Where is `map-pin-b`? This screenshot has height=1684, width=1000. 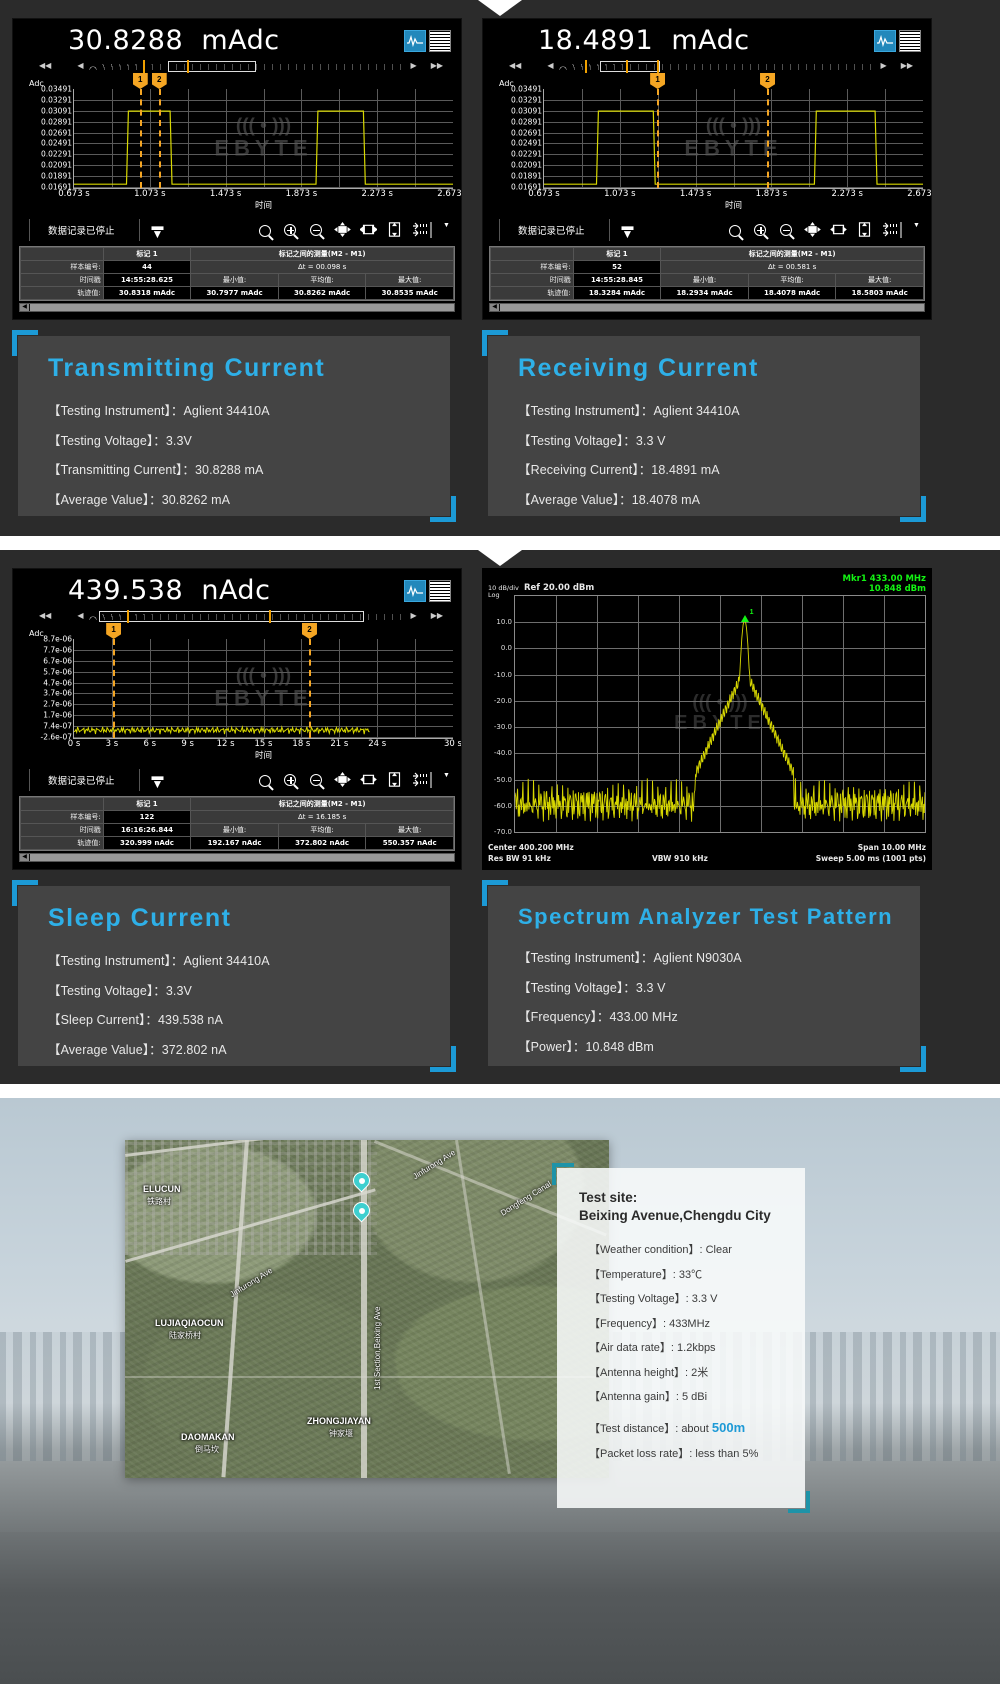
map-pin-b is located at coordinates (361, 1211).